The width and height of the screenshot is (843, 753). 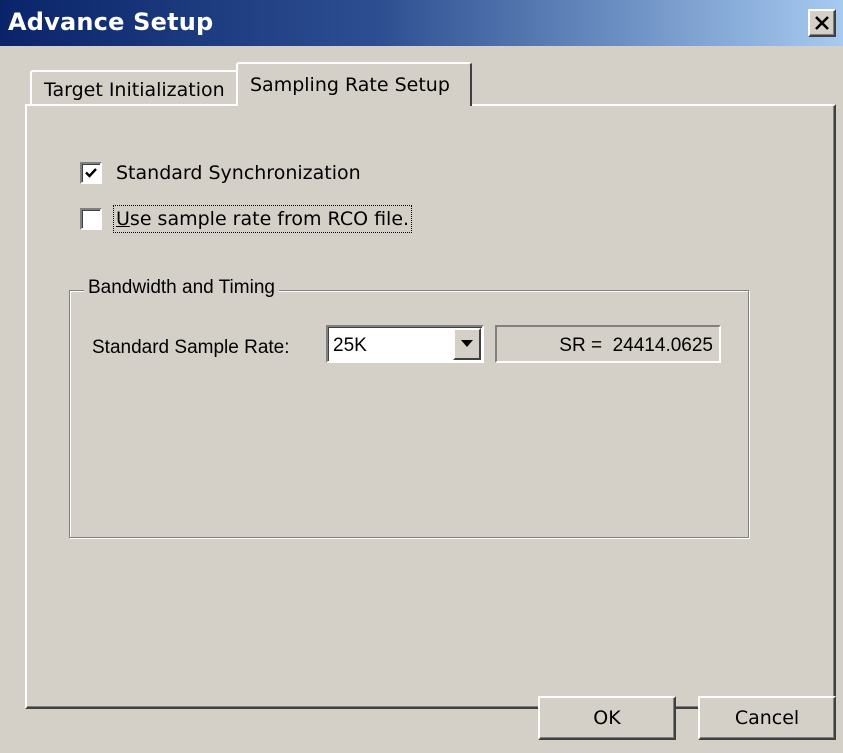 I want to click on checkmark-icon, so click(x=91, y=173).